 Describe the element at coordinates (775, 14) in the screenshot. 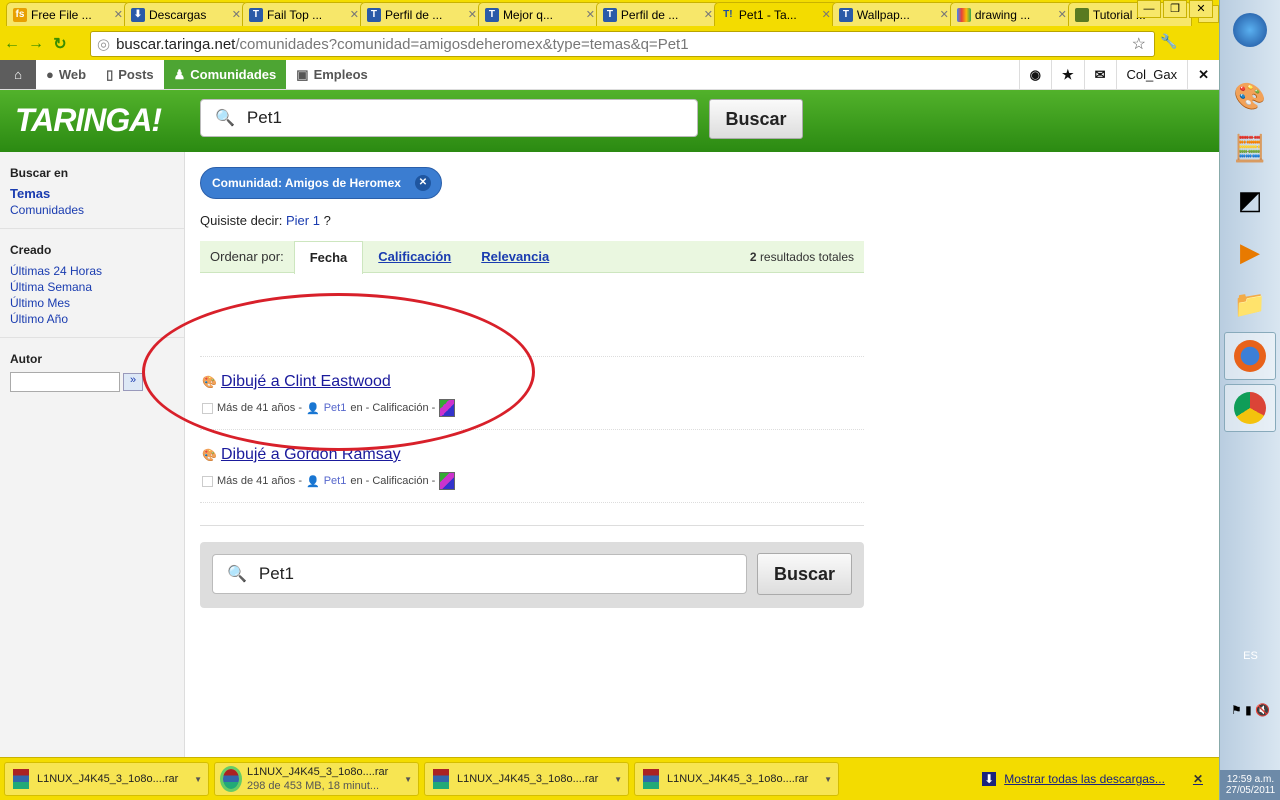

I see `browser-tab-active: T! Pet1 - Ta... ✕` at that location.